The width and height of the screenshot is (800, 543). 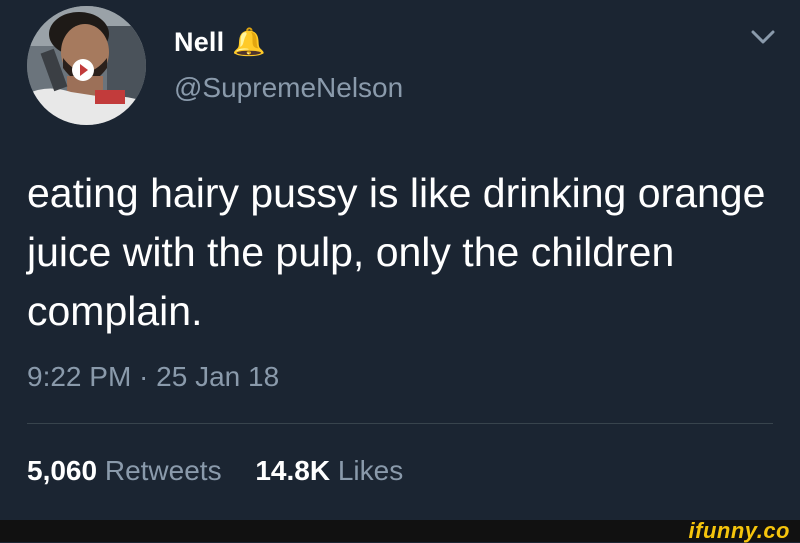 I want to click on likes-label: Likes, so click(x=370, y=470).